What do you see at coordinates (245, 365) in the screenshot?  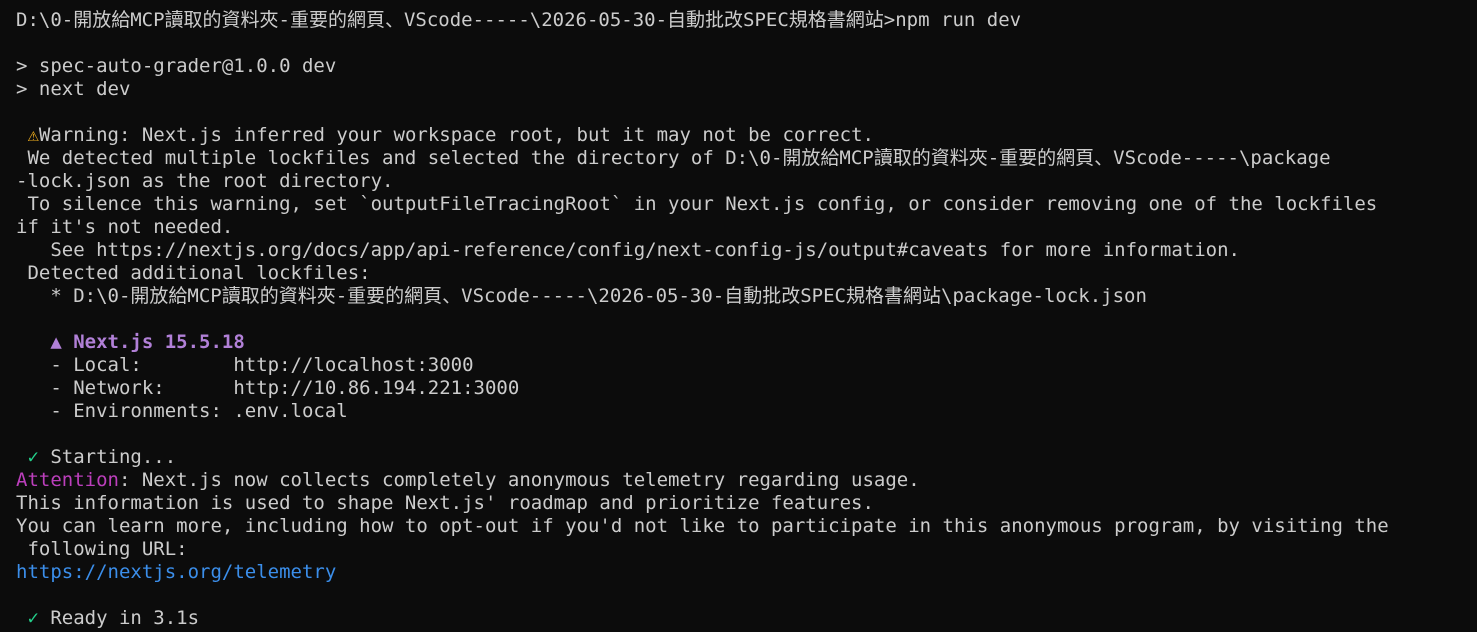 I see `local-url-line: - Local: http://localhost:3000` at bounding box center [245, 365].